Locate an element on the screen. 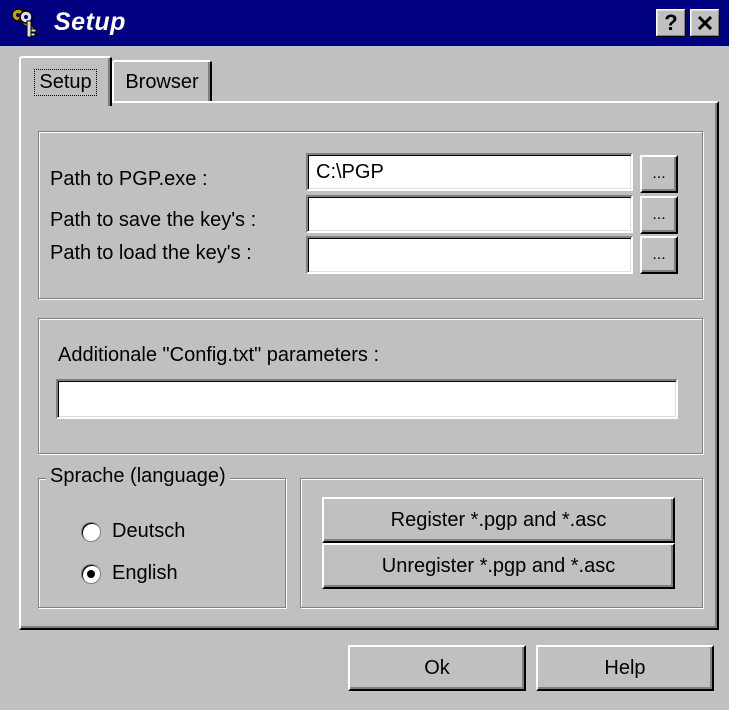  tab-setup: Setup is located at coordinates (65, 81).